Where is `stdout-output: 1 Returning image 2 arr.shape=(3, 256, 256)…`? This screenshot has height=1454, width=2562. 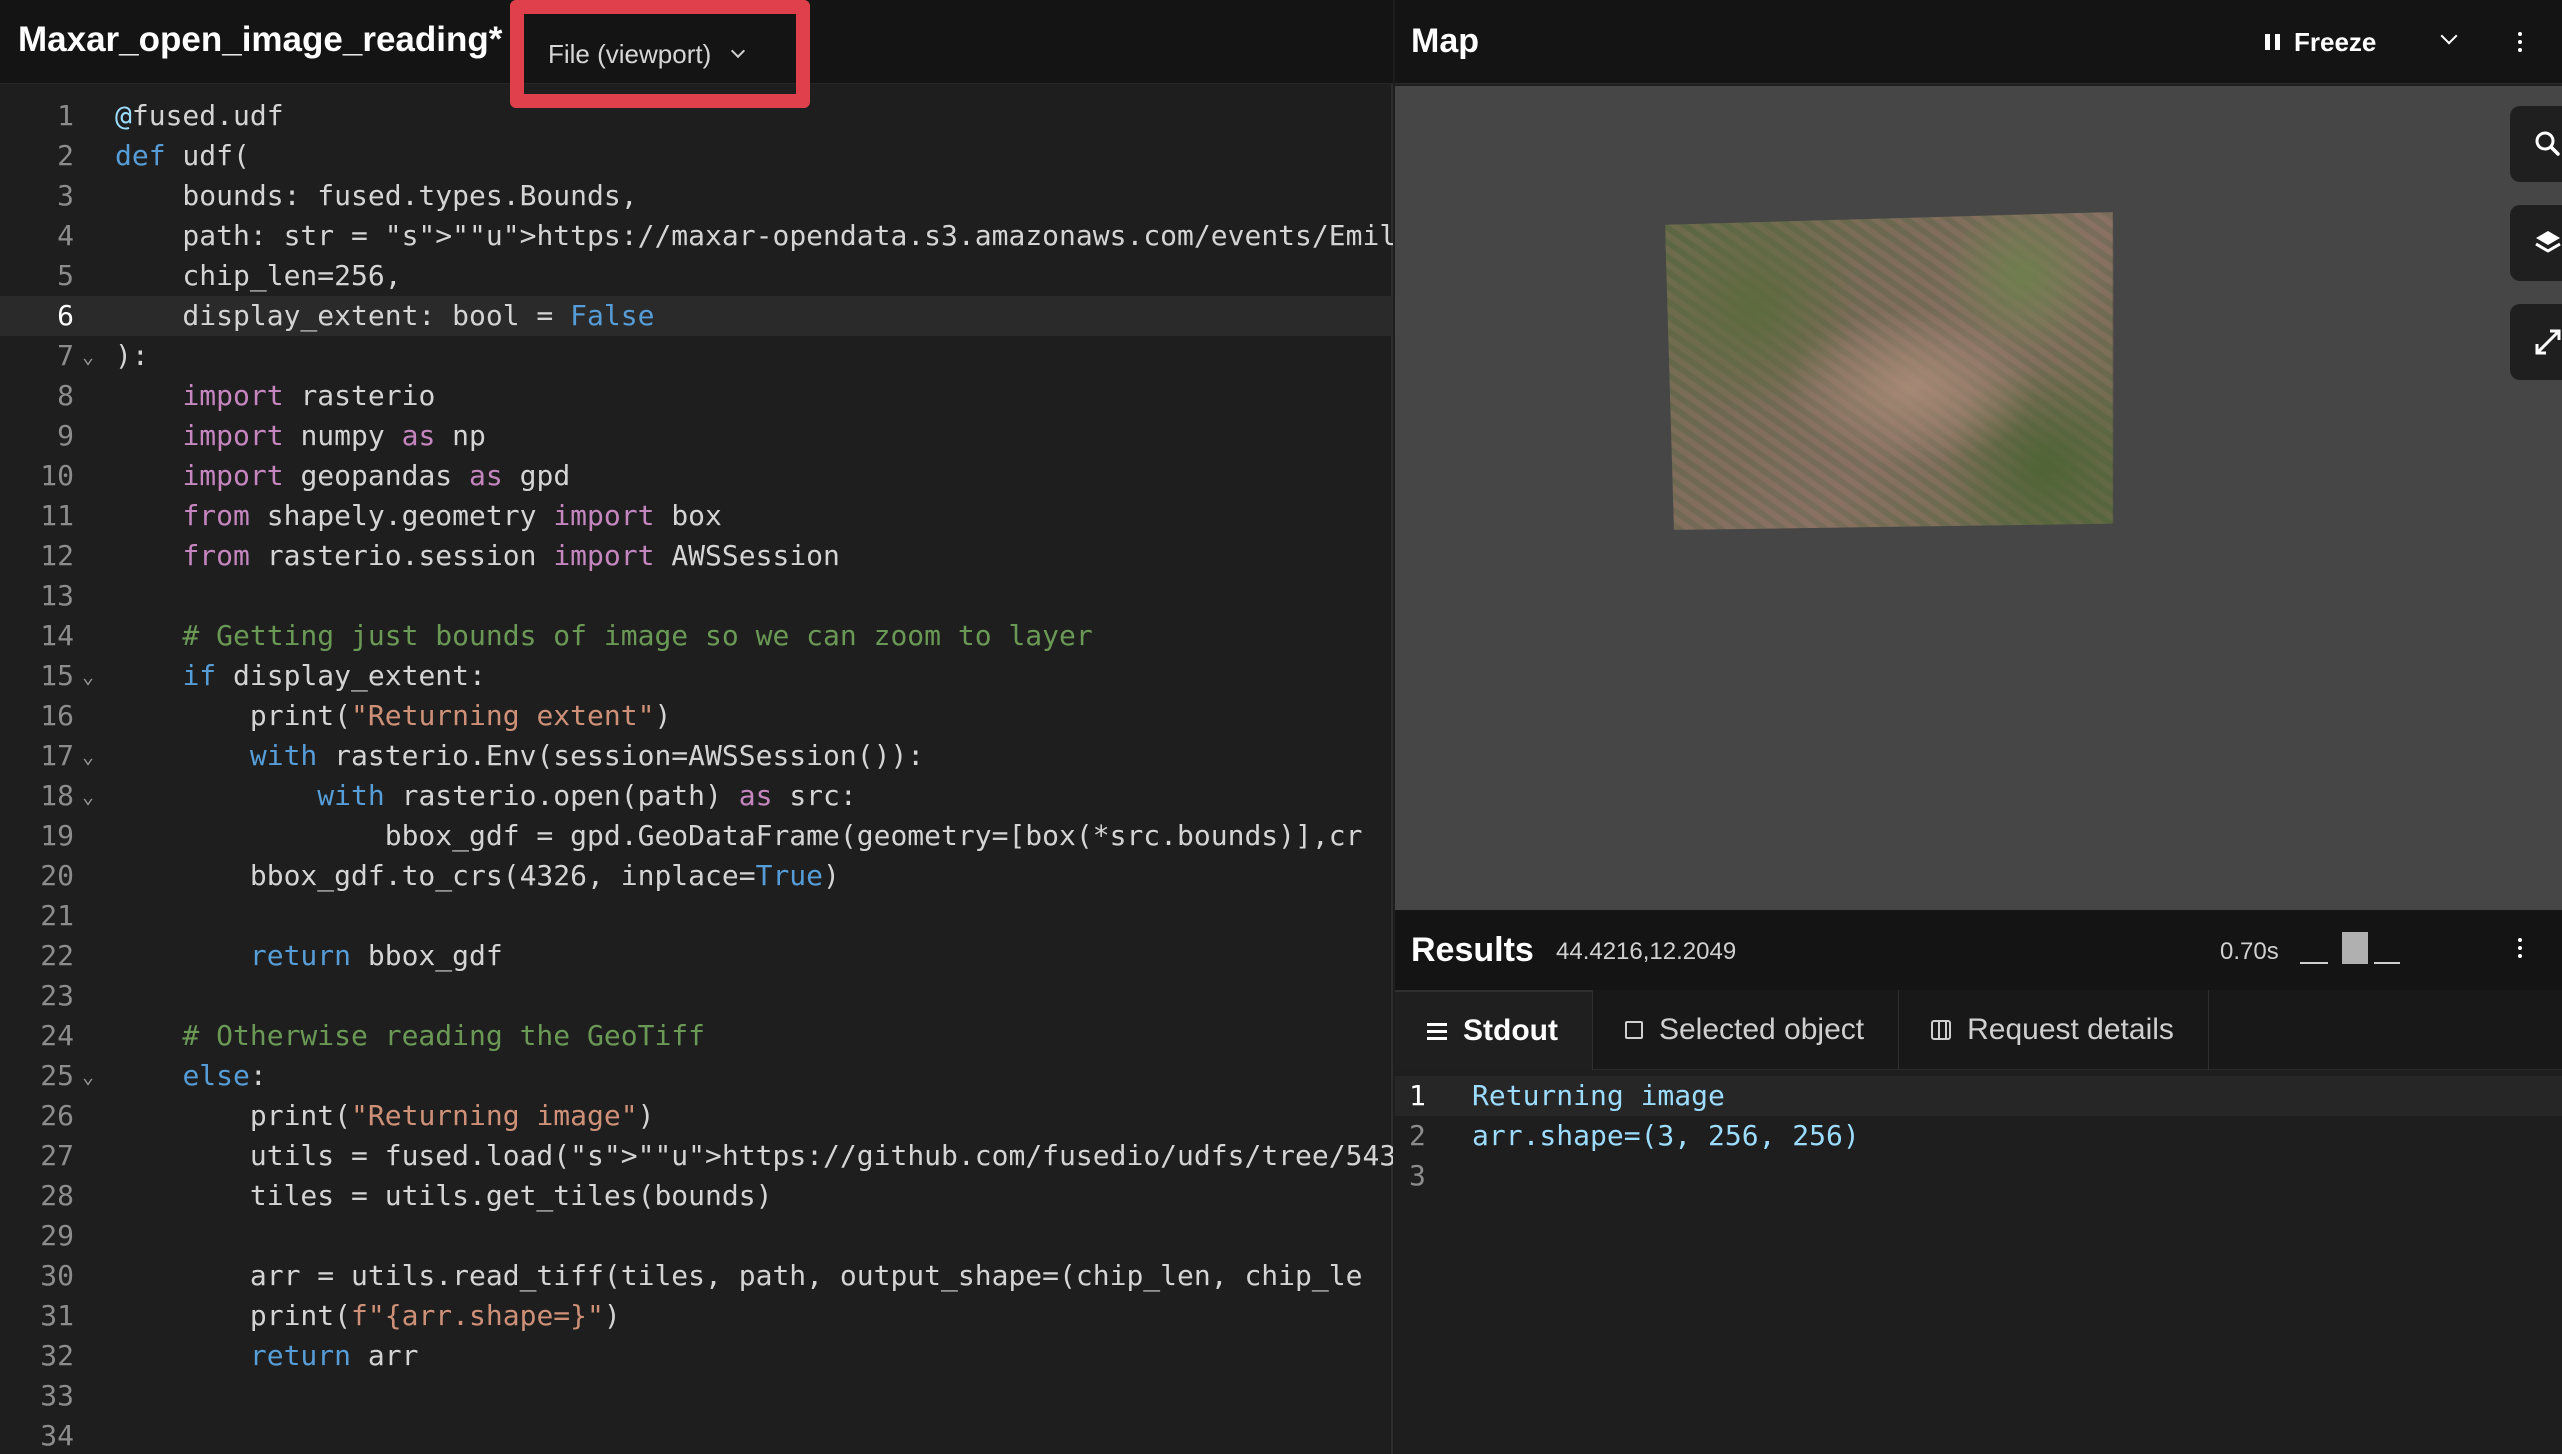
stdout-output: 1 Returning image 2 arr.shape=(3, 256, 256)… is located at coordinates (1978, 1136).